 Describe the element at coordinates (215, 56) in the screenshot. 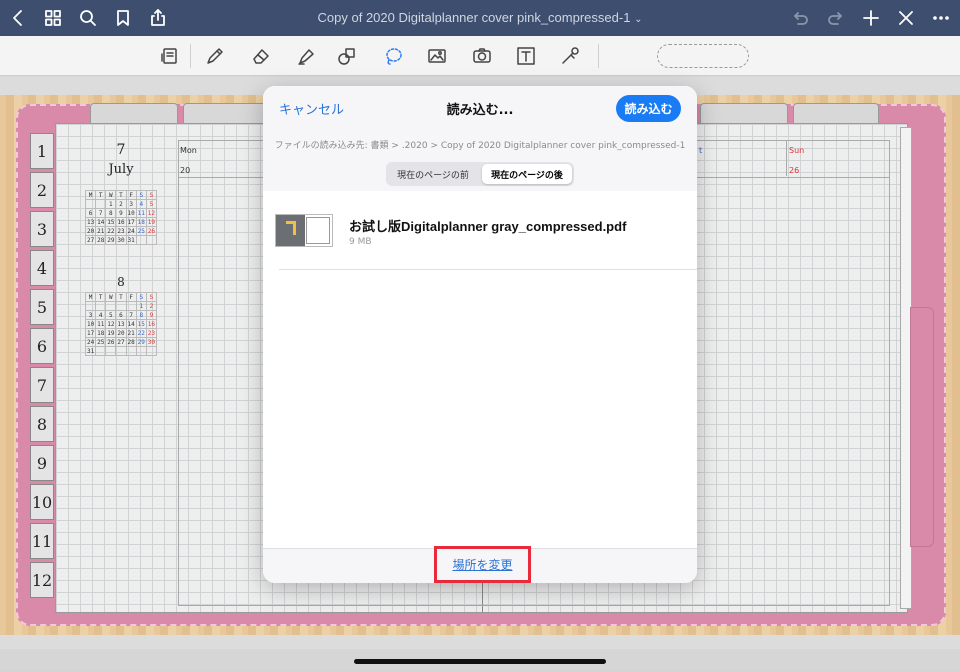

I see `pen-icon` at that location.